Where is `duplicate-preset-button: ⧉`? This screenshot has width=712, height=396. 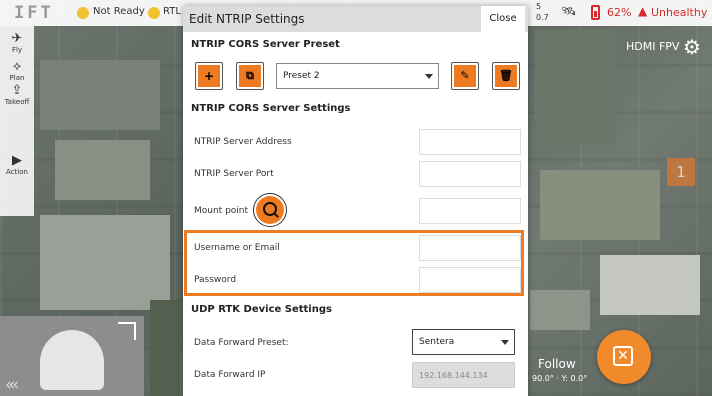 duplicate-preset-button: ⧉ is located at coordinates (250, 76).